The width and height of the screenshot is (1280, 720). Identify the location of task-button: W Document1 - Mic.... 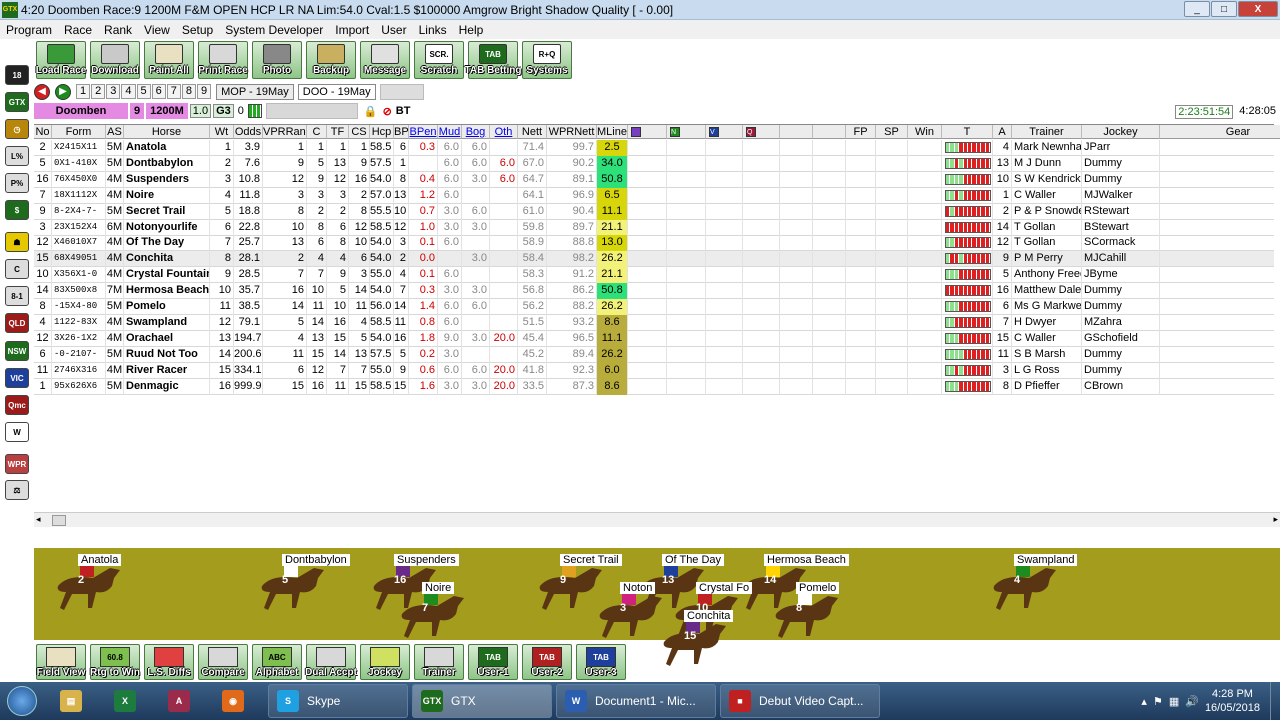
(636, 701).